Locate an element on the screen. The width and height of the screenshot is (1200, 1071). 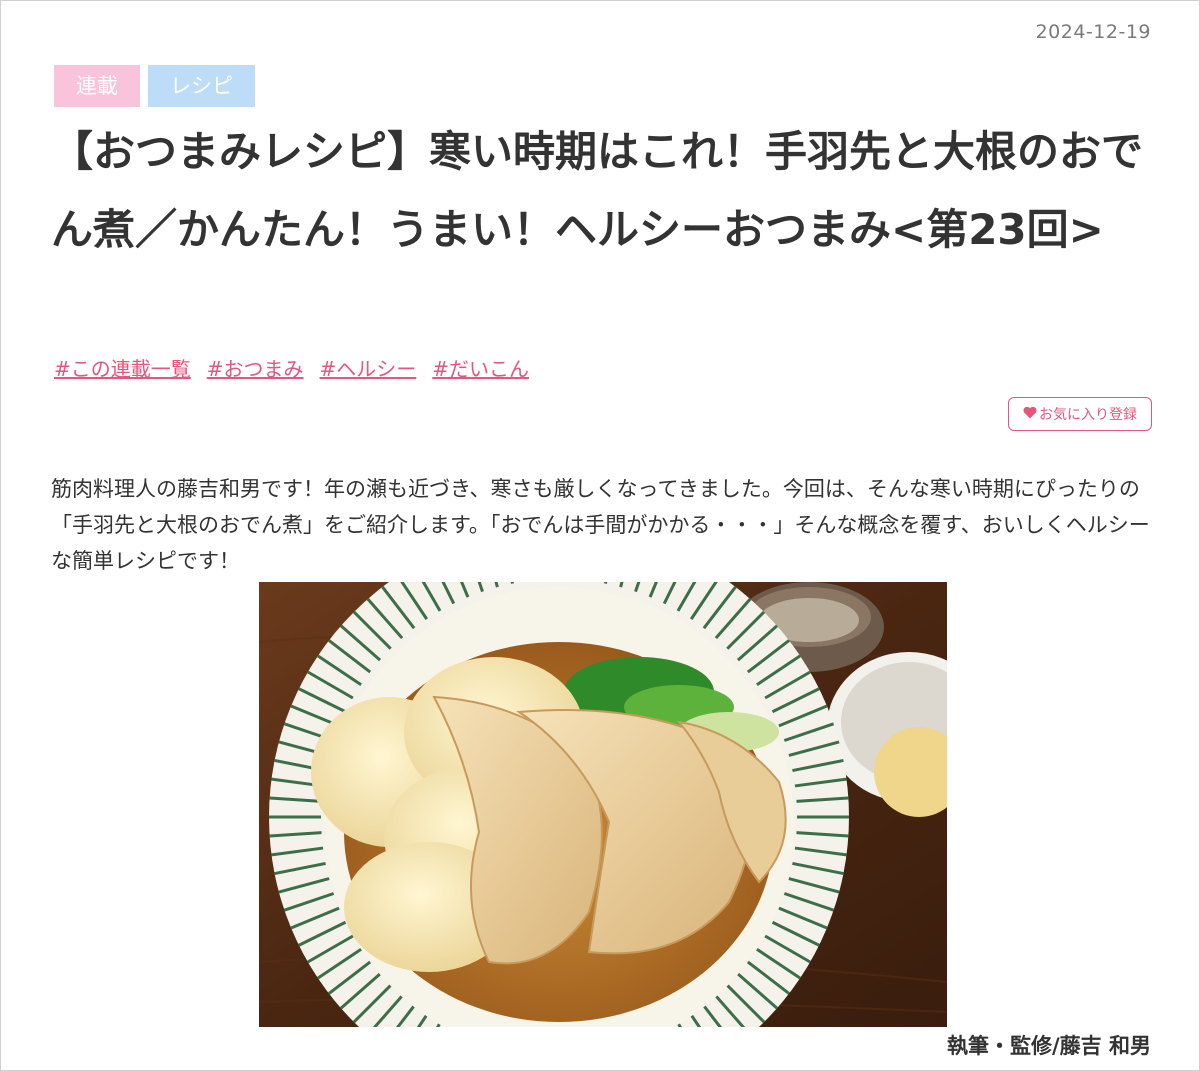
tag-otsumami: #おつまみ is located at coordinates (255, 367).